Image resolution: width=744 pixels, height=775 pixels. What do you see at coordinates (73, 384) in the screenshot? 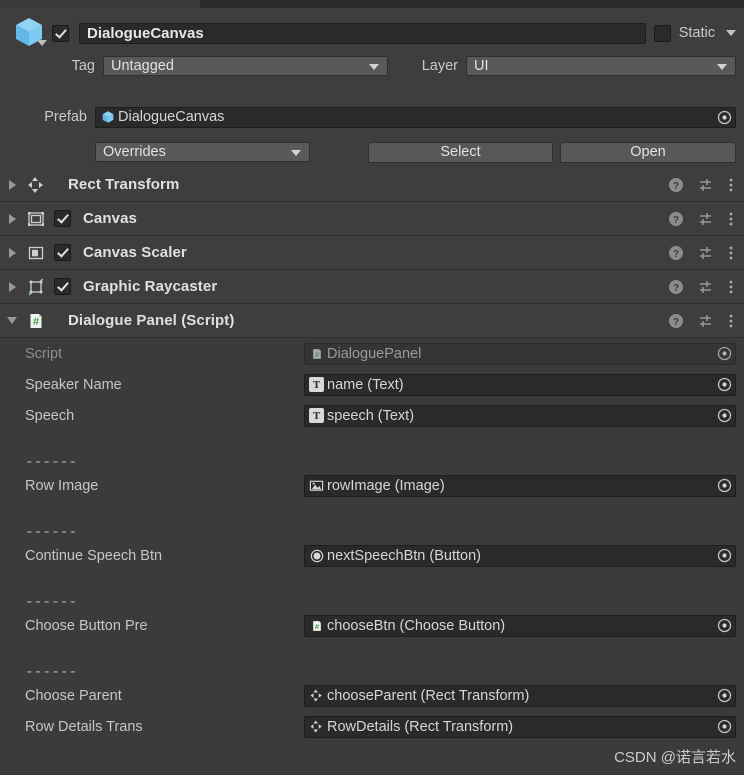
I see `property-label: Speaker Name` at bounding box center [73, 384].